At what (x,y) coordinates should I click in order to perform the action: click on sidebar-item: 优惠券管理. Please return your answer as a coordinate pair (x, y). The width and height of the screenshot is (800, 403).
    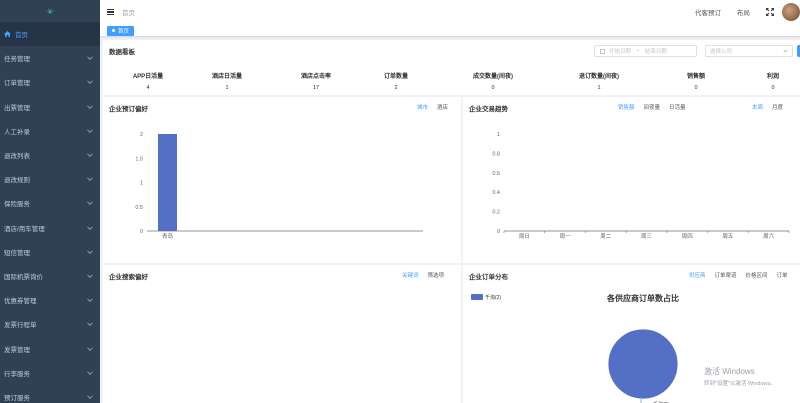
    Looking at the image, I should click on (50, 300).